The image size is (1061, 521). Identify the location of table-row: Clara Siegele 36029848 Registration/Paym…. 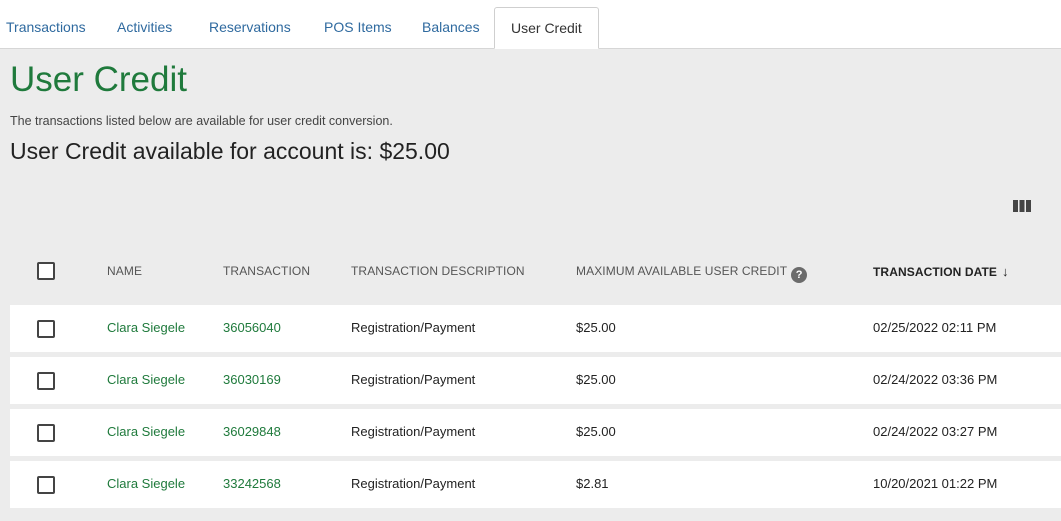
(535, 432).